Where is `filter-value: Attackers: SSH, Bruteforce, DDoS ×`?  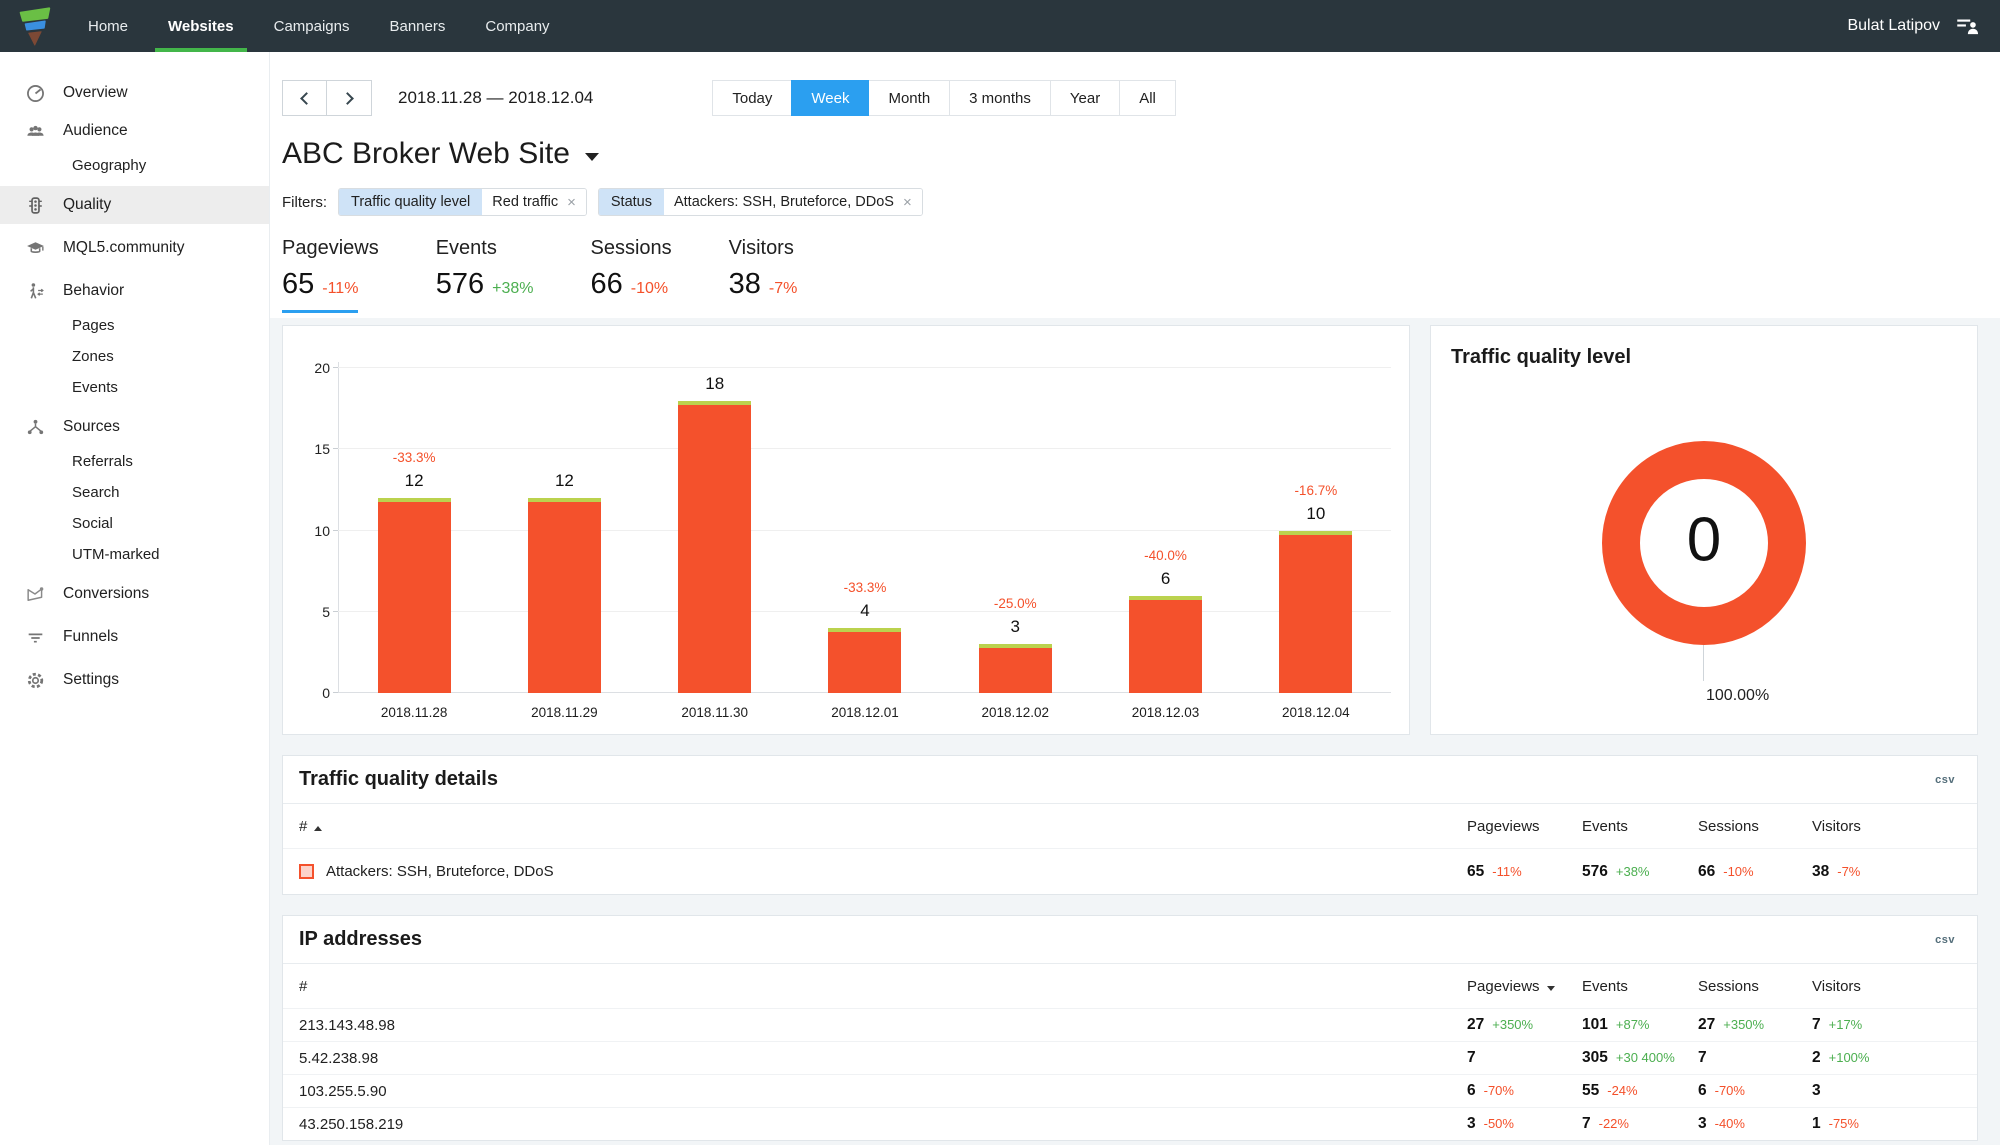 filter-value: Attackers: SSH, Bruteforce, DDoS × is located at coordinates (792, 202).